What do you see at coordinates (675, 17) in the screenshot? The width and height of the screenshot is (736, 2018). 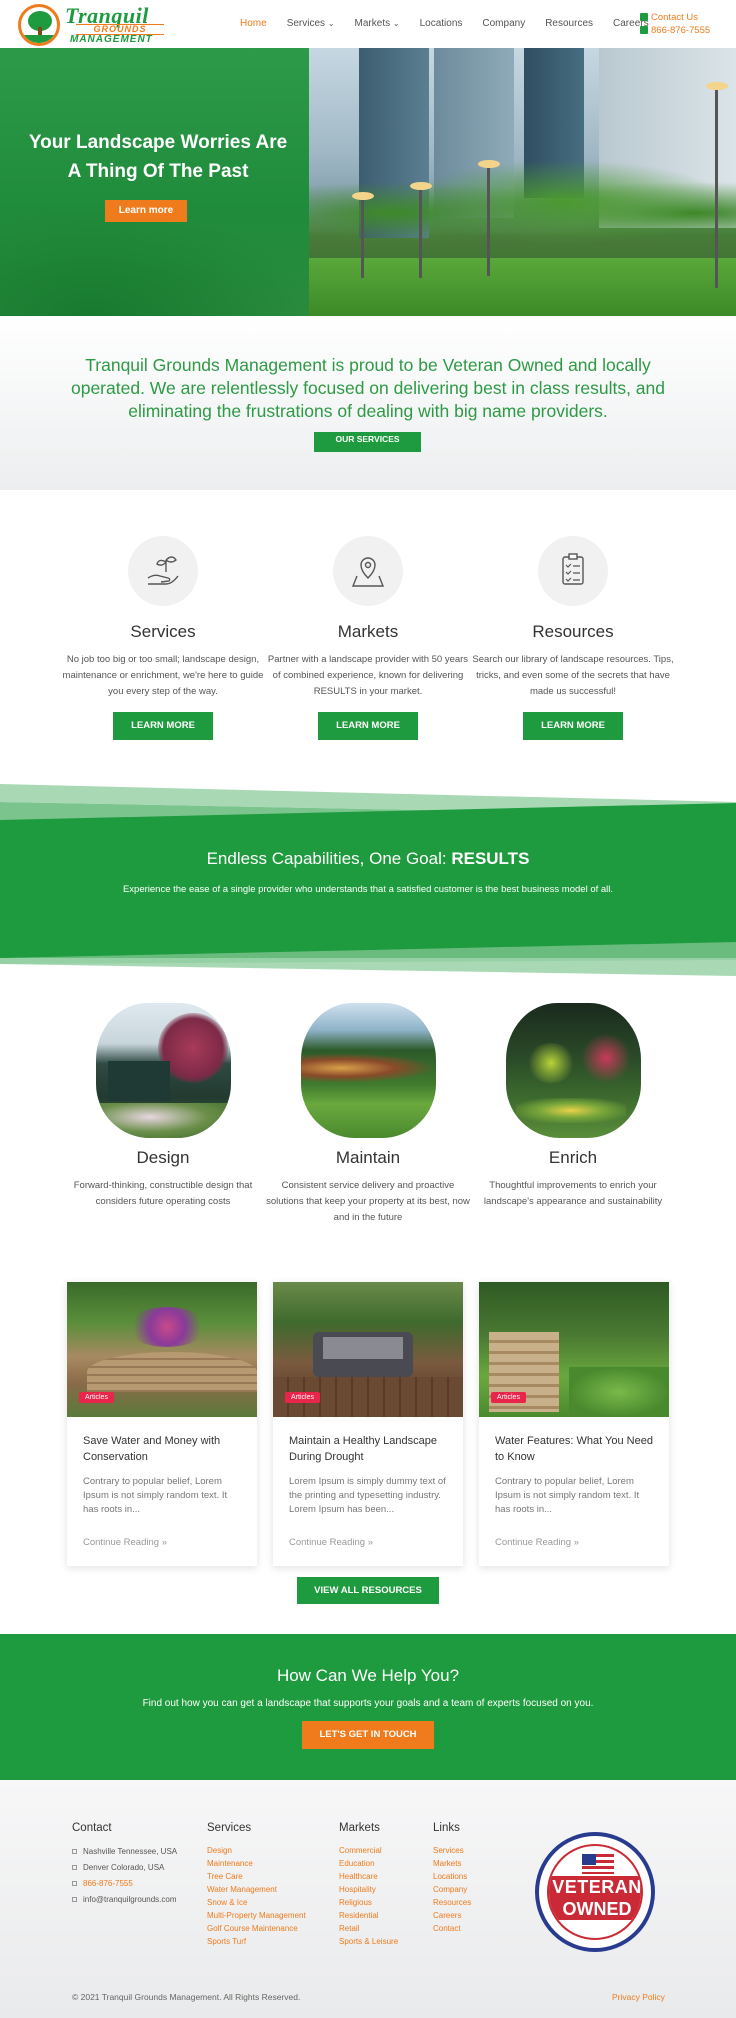 I see `contact-us-link: Contact Us` at bounding box center [675, 17].